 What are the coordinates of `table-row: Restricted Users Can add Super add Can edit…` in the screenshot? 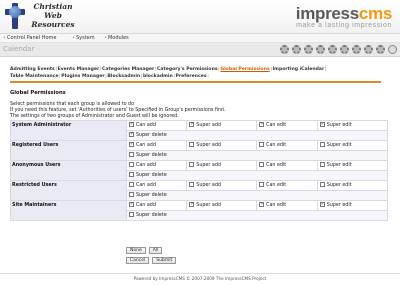 It's located at (199, 190).